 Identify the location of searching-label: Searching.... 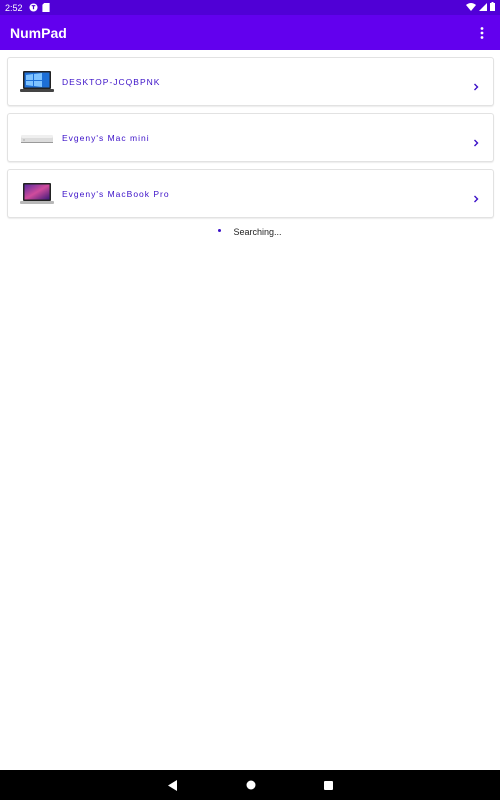
(257, 232).